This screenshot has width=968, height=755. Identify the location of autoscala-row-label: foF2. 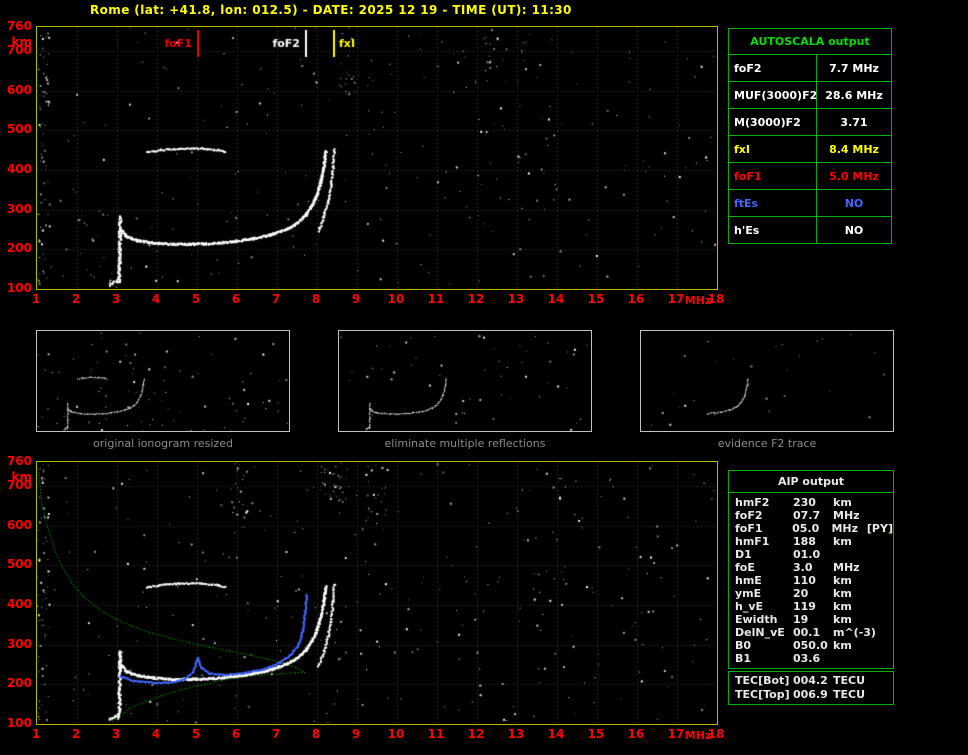
(773, 68).